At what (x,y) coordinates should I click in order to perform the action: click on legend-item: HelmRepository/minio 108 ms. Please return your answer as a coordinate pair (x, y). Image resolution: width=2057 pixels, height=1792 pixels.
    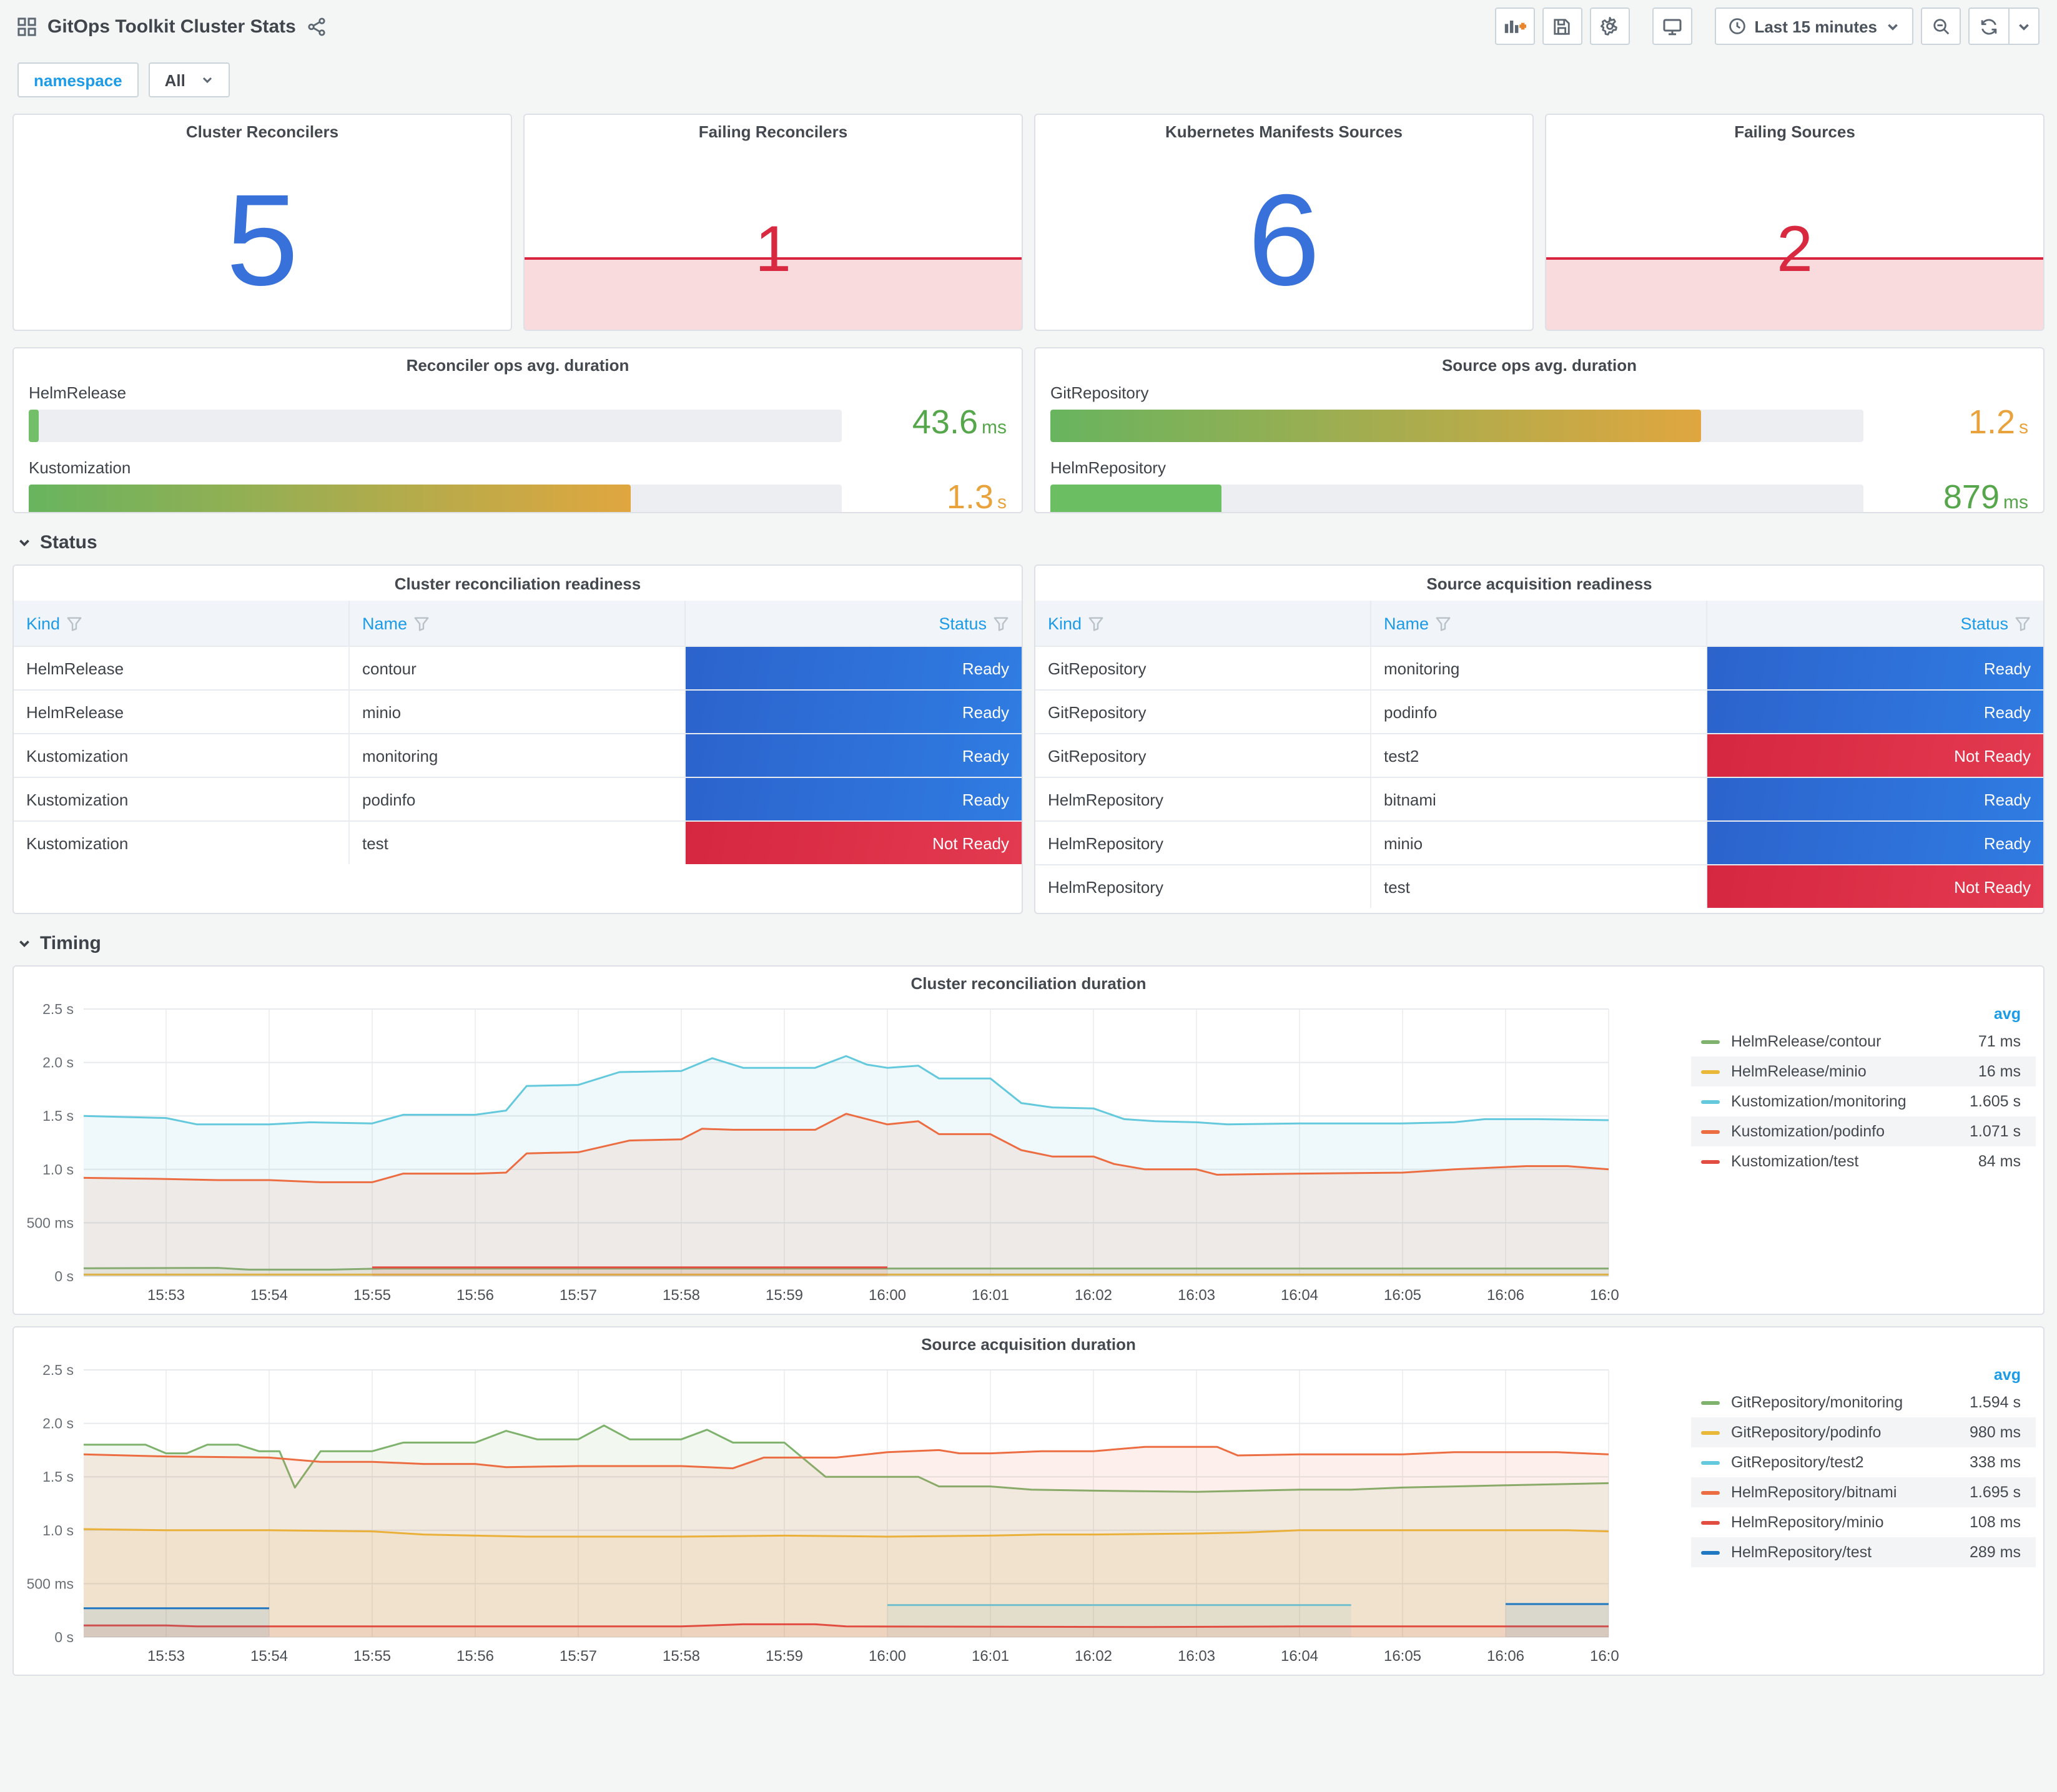
    Looking at the image, I should click on (1864, 1522).